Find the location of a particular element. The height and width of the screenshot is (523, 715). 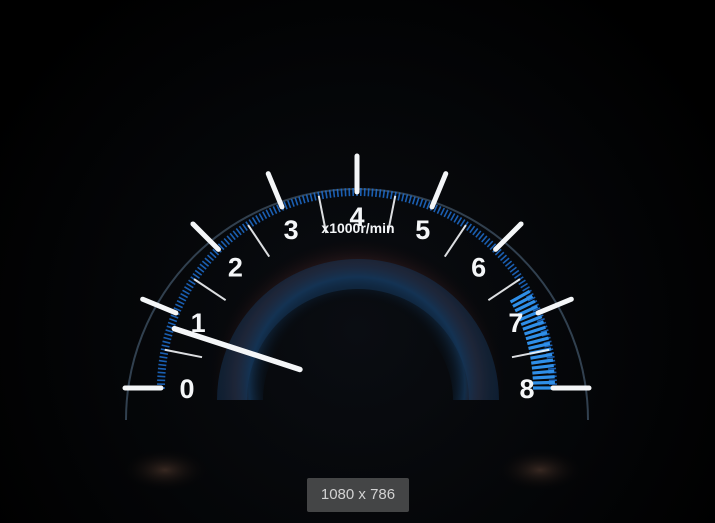

unit-label: x1000r/min is located at coordinates (357, 228).